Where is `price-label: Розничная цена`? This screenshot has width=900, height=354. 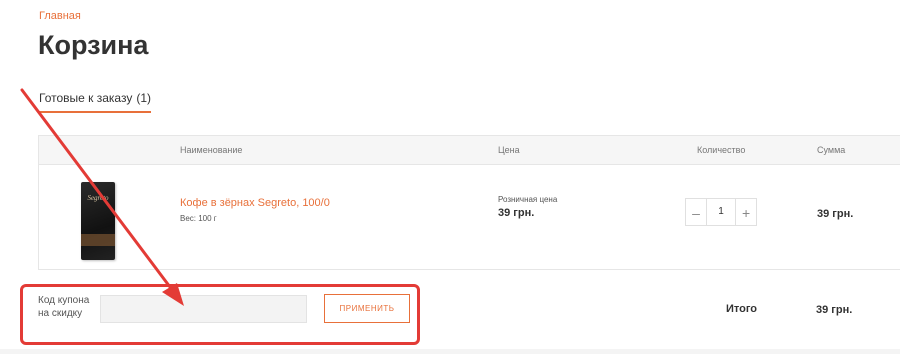
price-label: Розничная цена is located at coordinates (528, 199).